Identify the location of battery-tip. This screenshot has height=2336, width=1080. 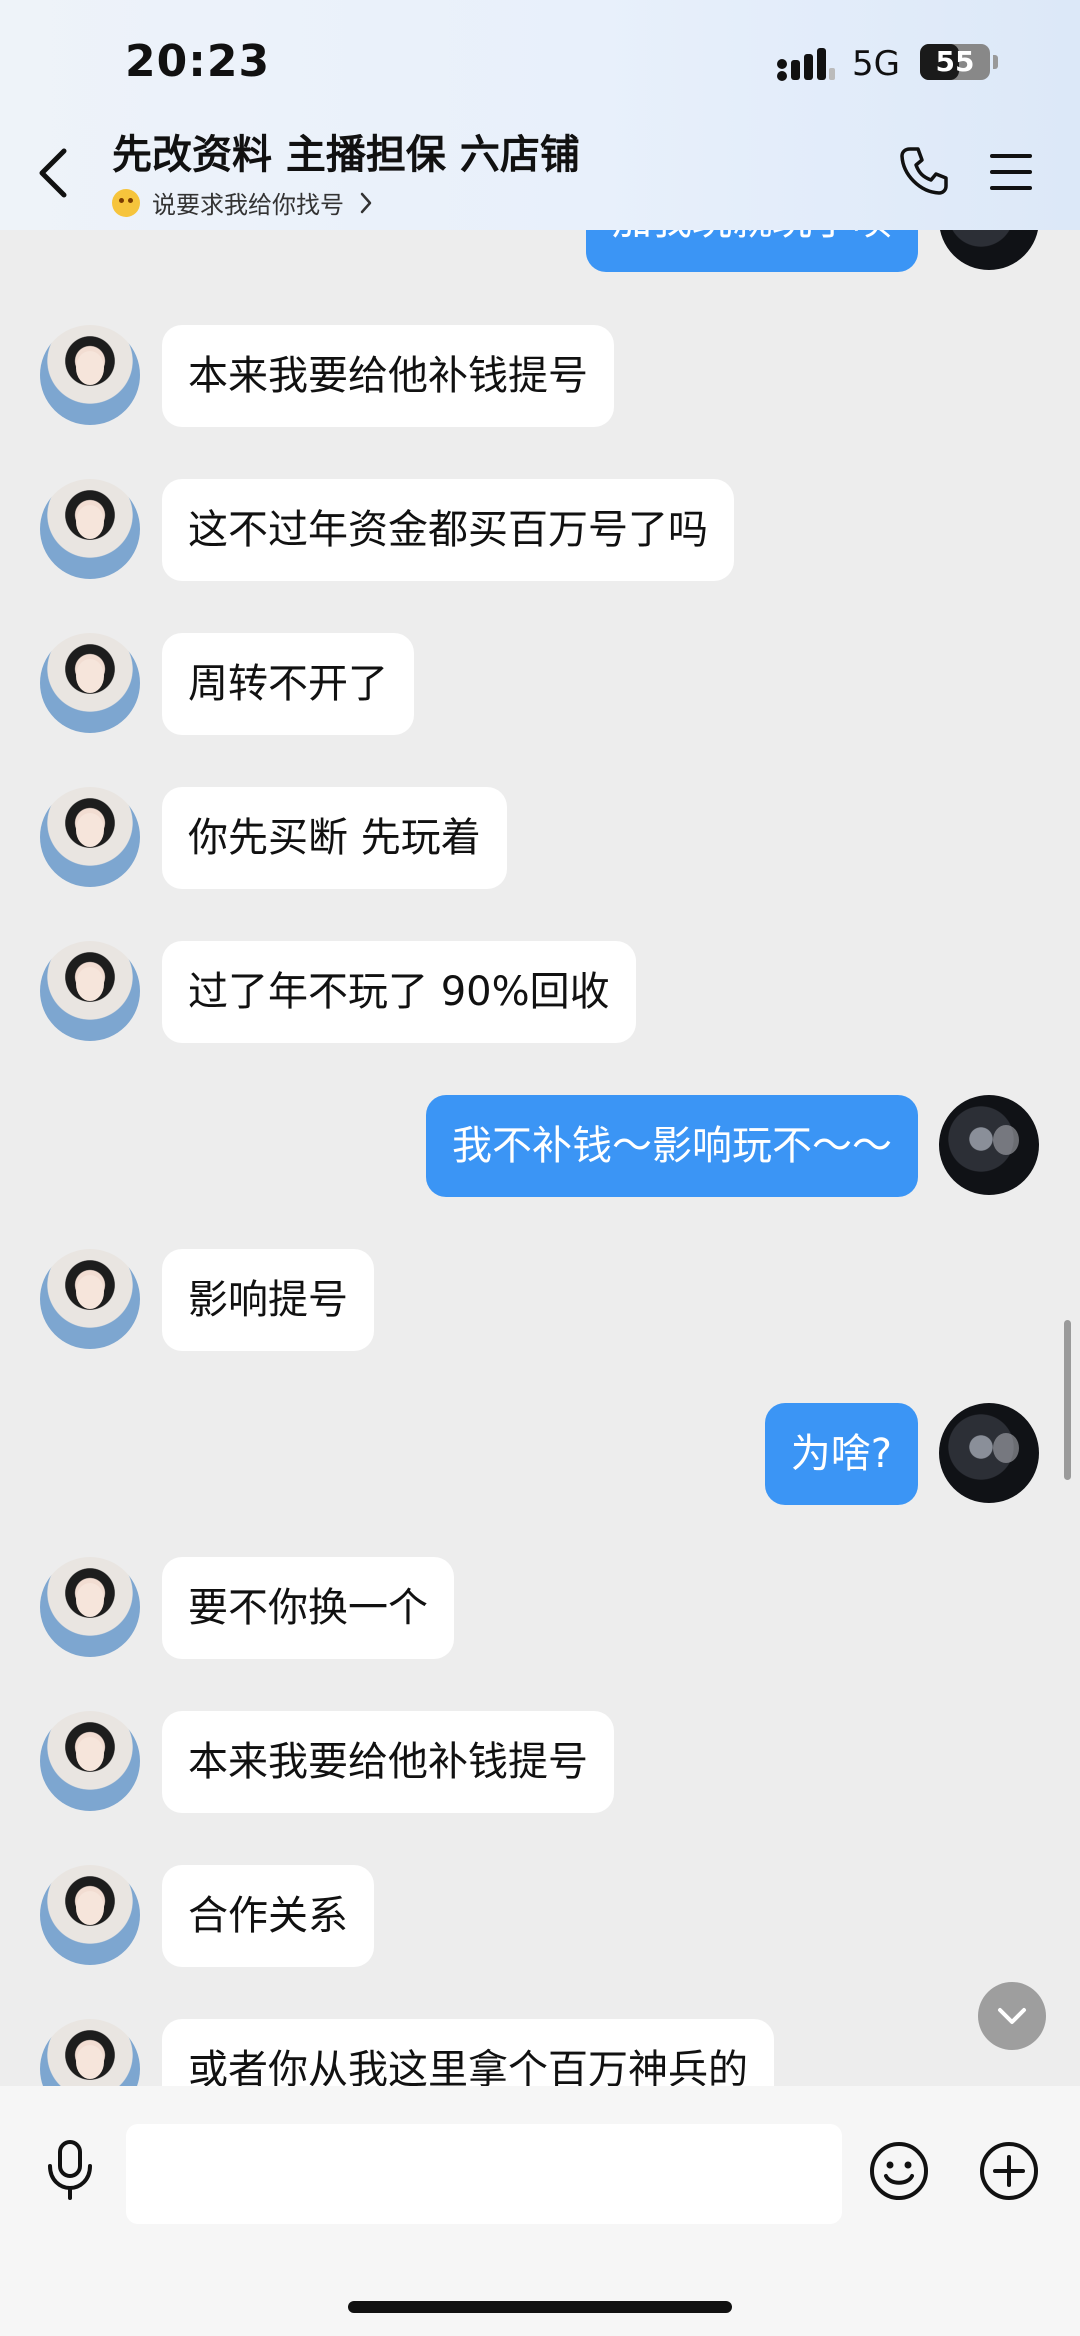
(995, 62).